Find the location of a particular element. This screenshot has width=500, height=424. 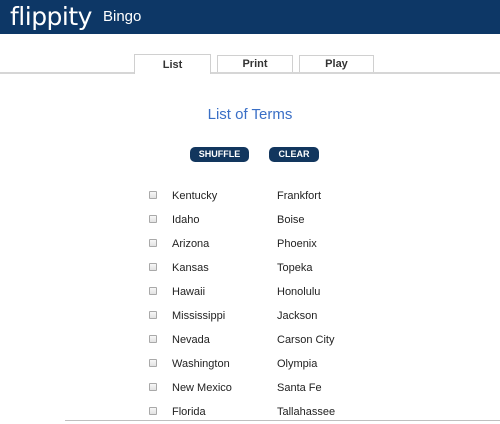

top-bar: flippity Bingo is located at coordinates (250, 17).